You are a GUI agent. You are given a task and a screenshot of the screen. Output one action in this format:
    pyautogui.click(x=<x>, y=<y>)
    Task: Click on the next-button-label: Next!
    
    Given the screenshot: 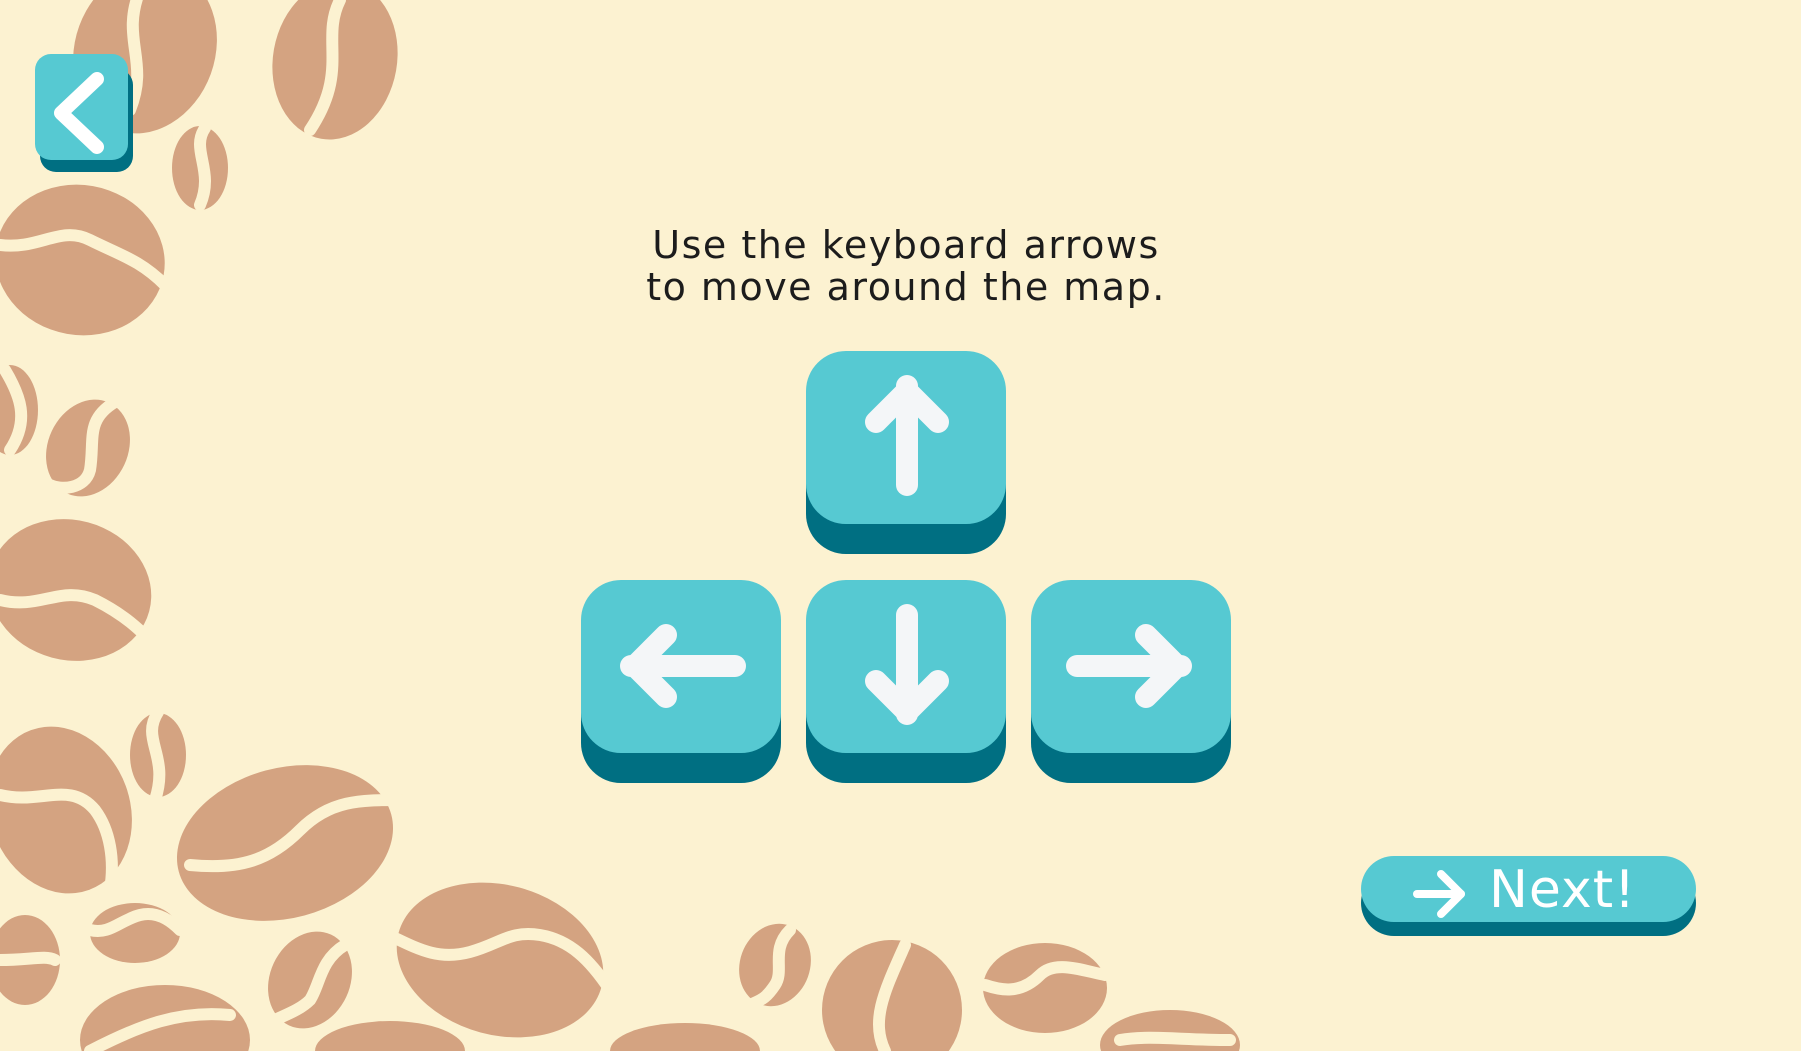 What is the action you would take?
    pyautogui.click(x=1562, y=890)
    